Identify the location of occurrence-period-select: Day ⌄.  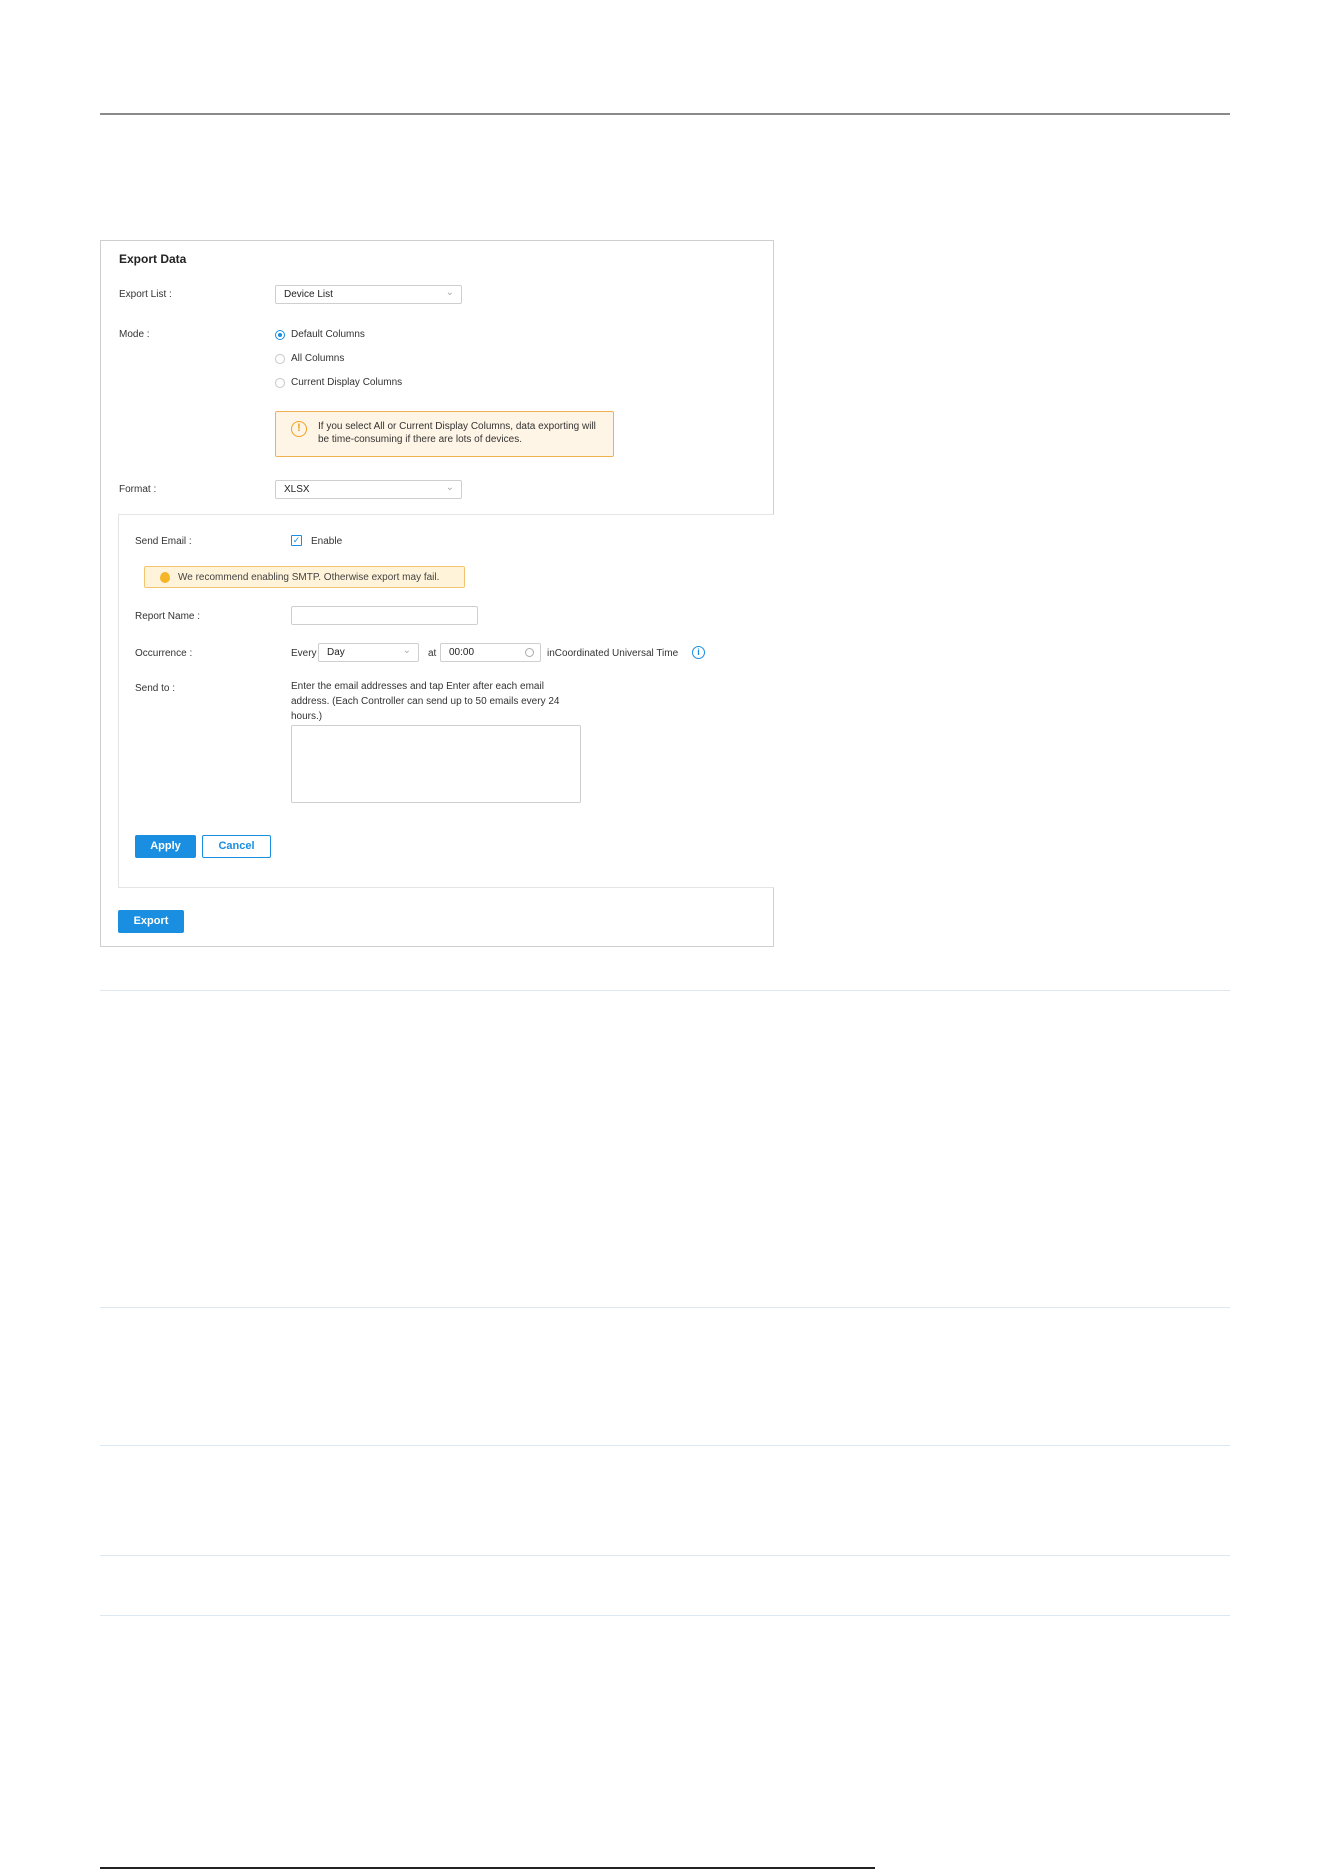
(368, 652).